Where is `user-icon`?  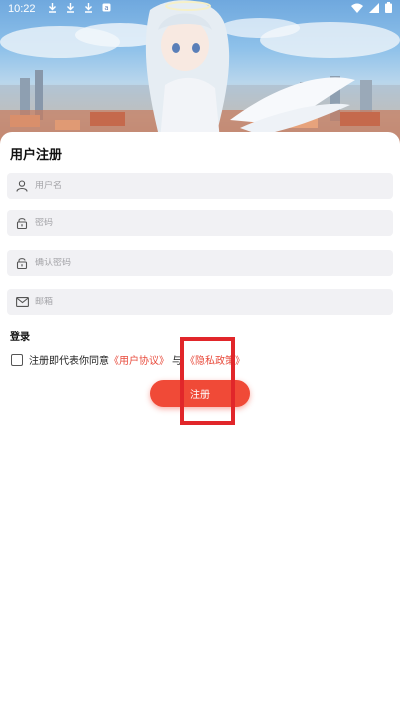
user-icon is located at coordinates (22, 186).